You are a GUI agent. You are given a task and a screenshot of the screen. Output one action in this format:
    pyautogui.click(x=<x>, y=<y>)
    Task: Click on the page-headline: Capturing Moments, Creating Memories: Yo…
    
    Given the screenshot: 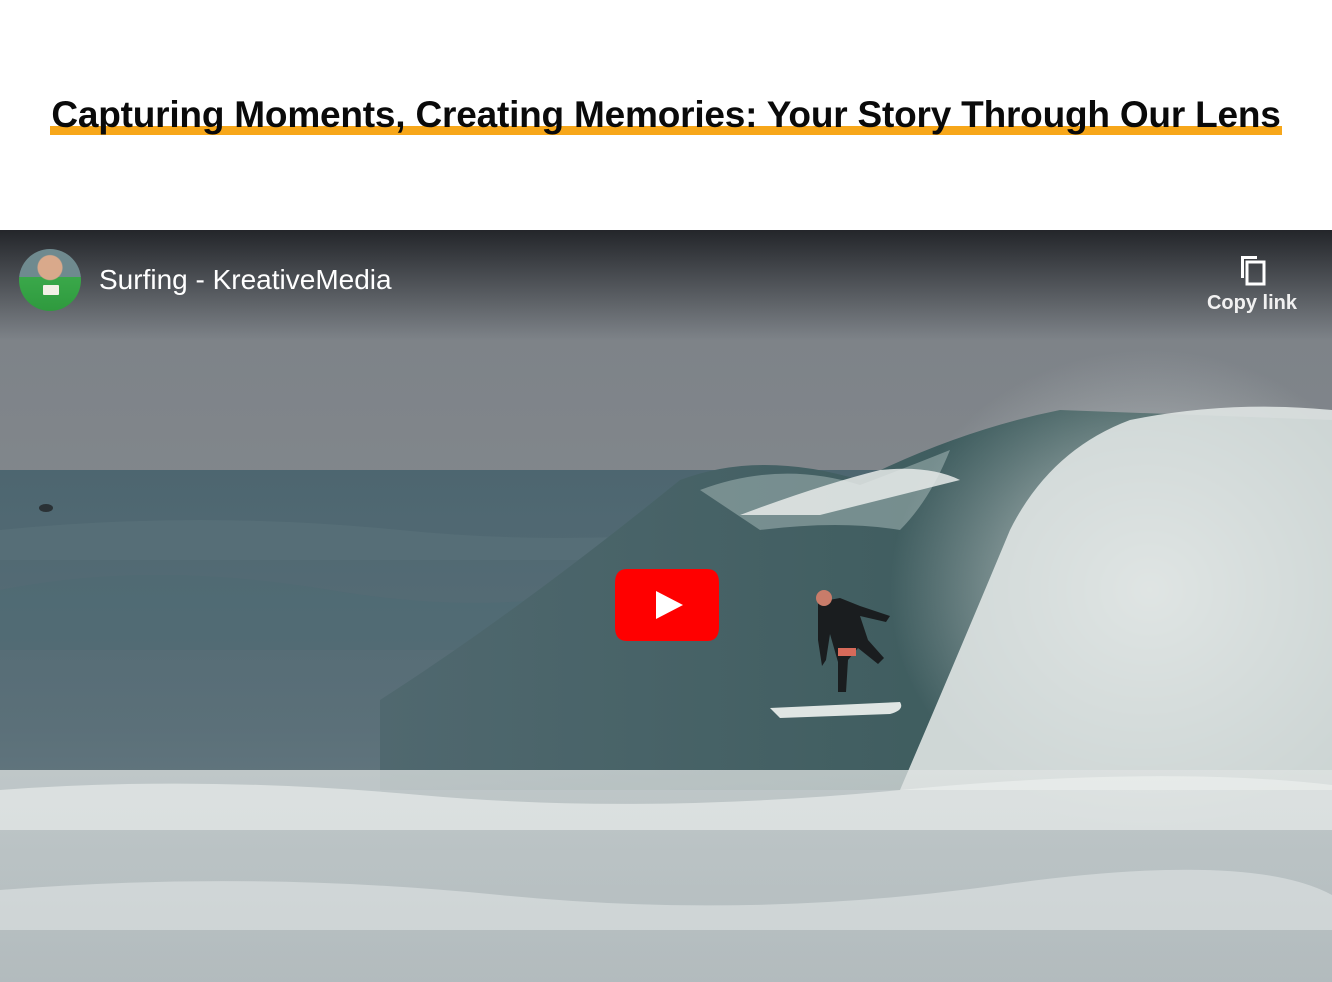 What is the action you would take?
    pyautogui.click(x=666, y=114)
    